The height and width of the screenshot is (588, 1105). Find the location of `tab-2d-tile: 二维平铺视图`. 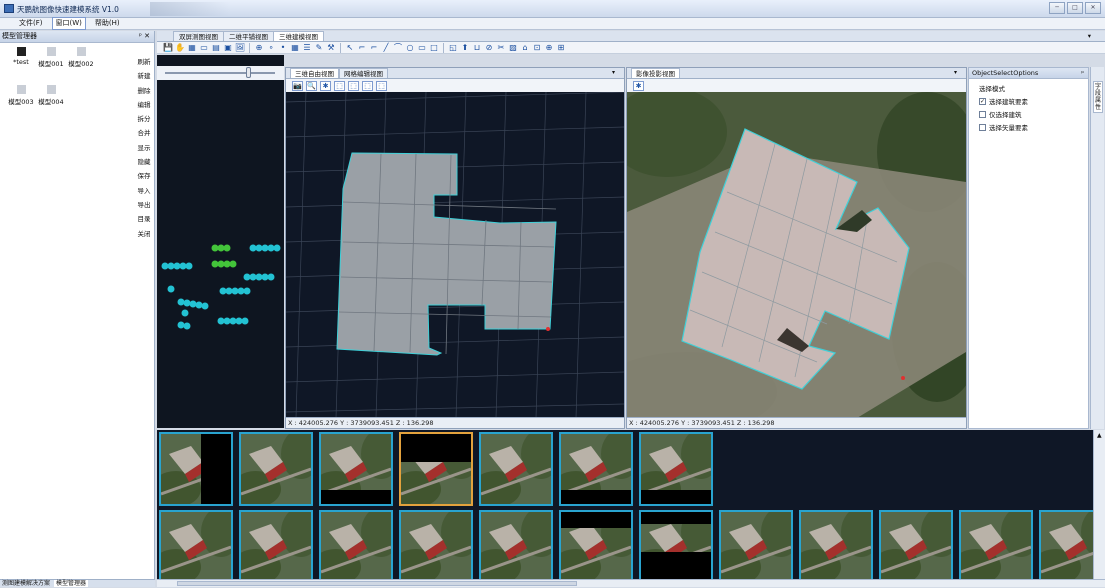

tab-2d-tile: 二维平铺视图 is located at coordinates (248, 36).